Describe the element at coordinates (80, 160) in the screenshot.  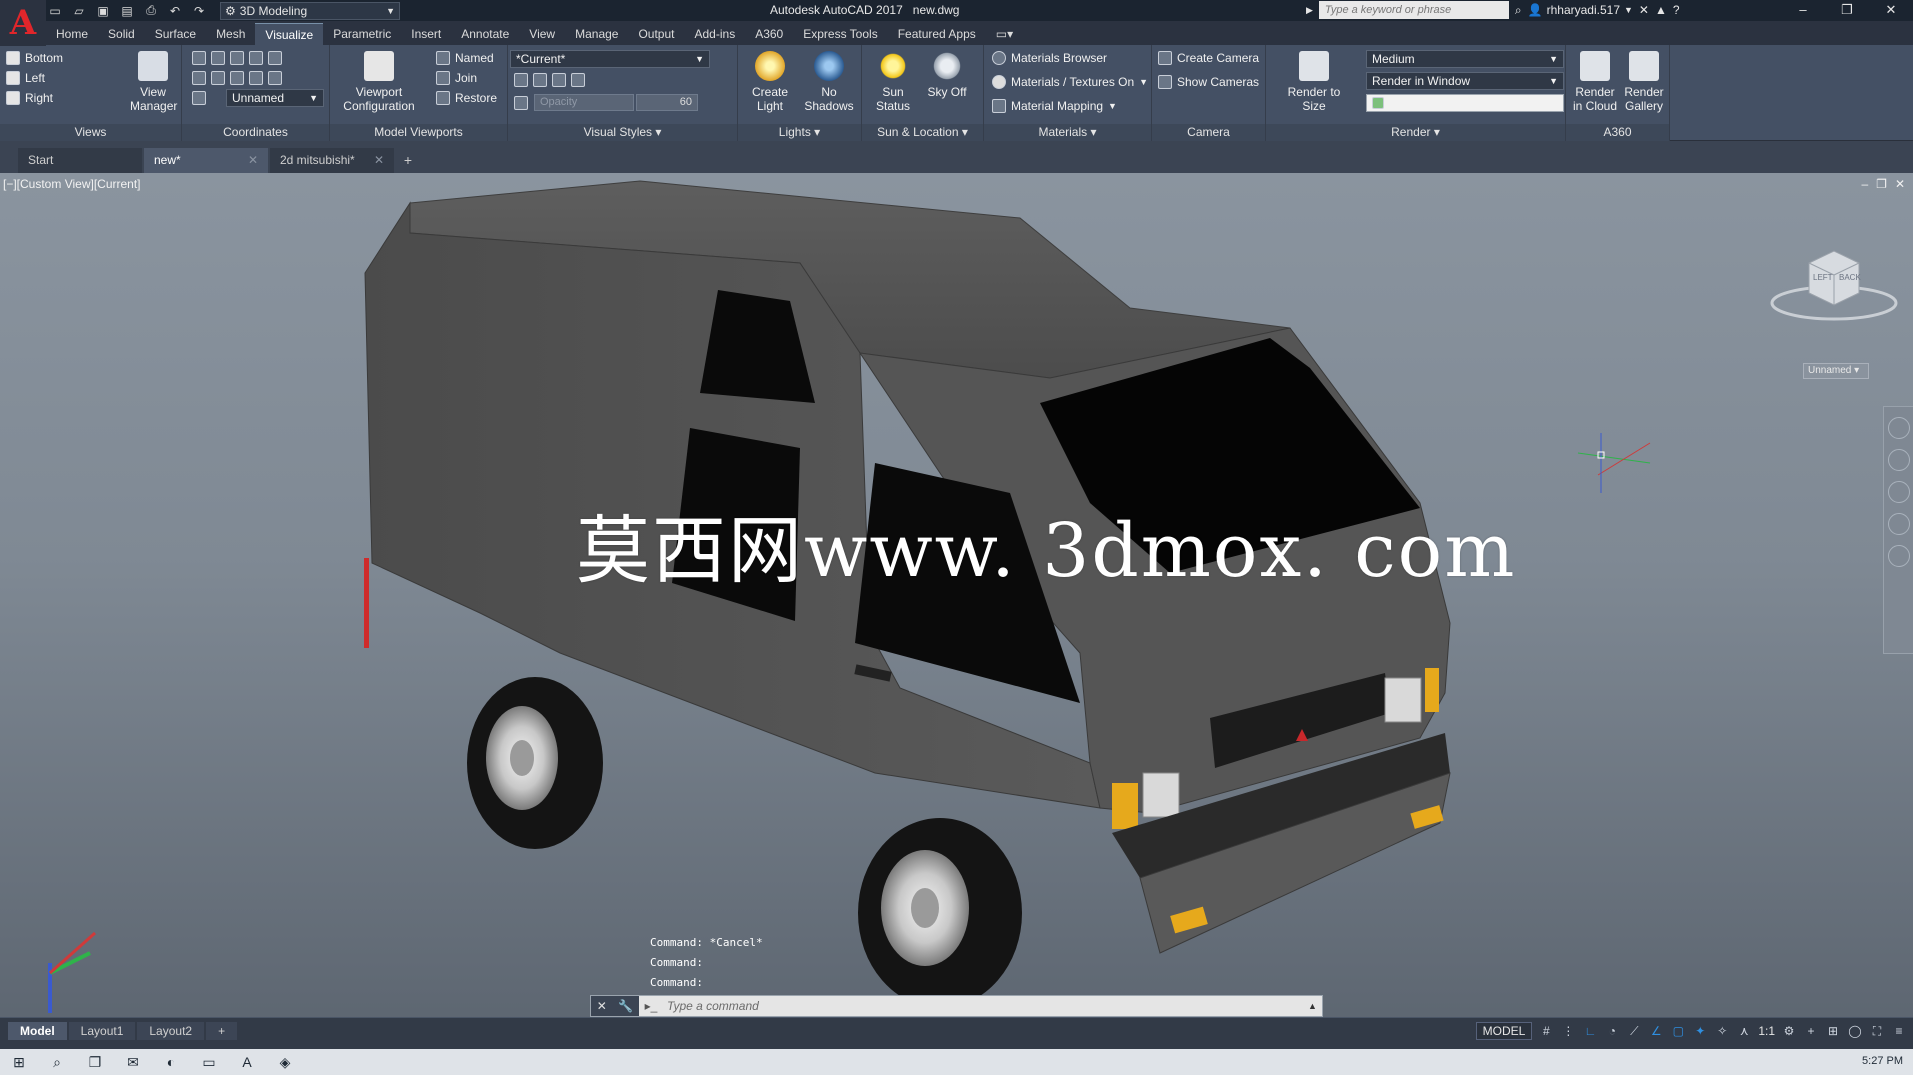
I see `file-tab: Start` at that location.